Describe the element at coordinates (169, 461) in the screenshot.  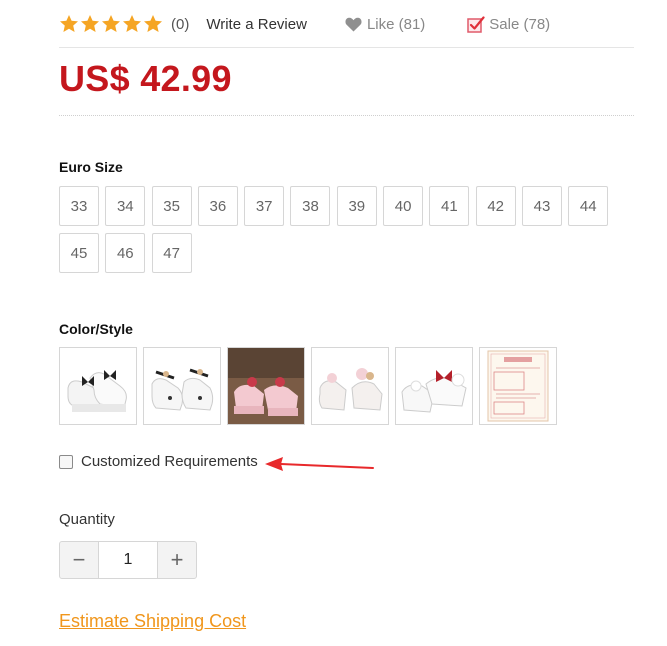
I see `customized-label: Customized Requirements` at that location.